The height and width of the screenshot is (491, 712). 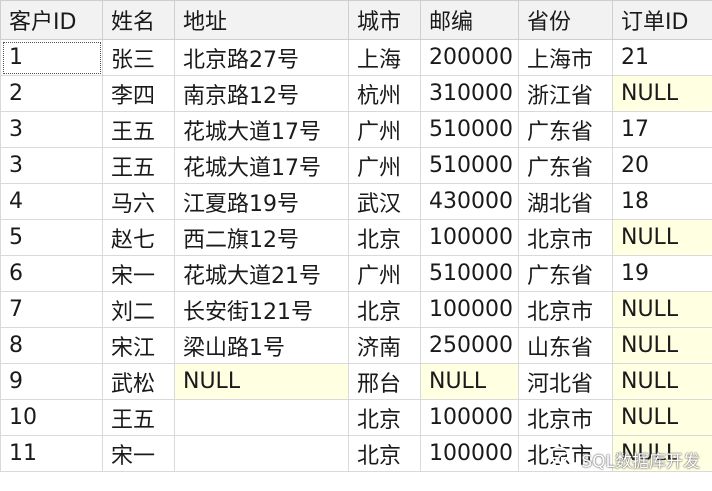 I want to click on cell-address: 梁山路1号, so click(x=261, y=345).